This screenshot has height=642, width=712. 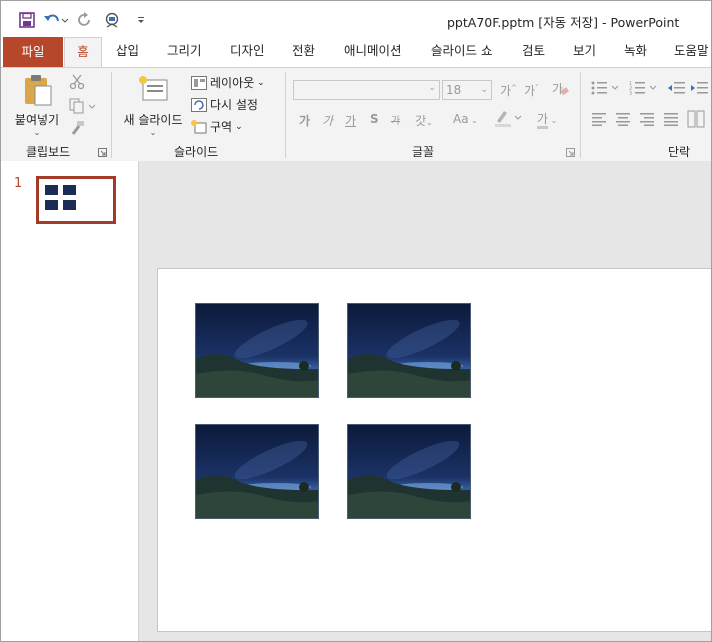 I want to click on svg-text: 3, so click(x=630, y=93).